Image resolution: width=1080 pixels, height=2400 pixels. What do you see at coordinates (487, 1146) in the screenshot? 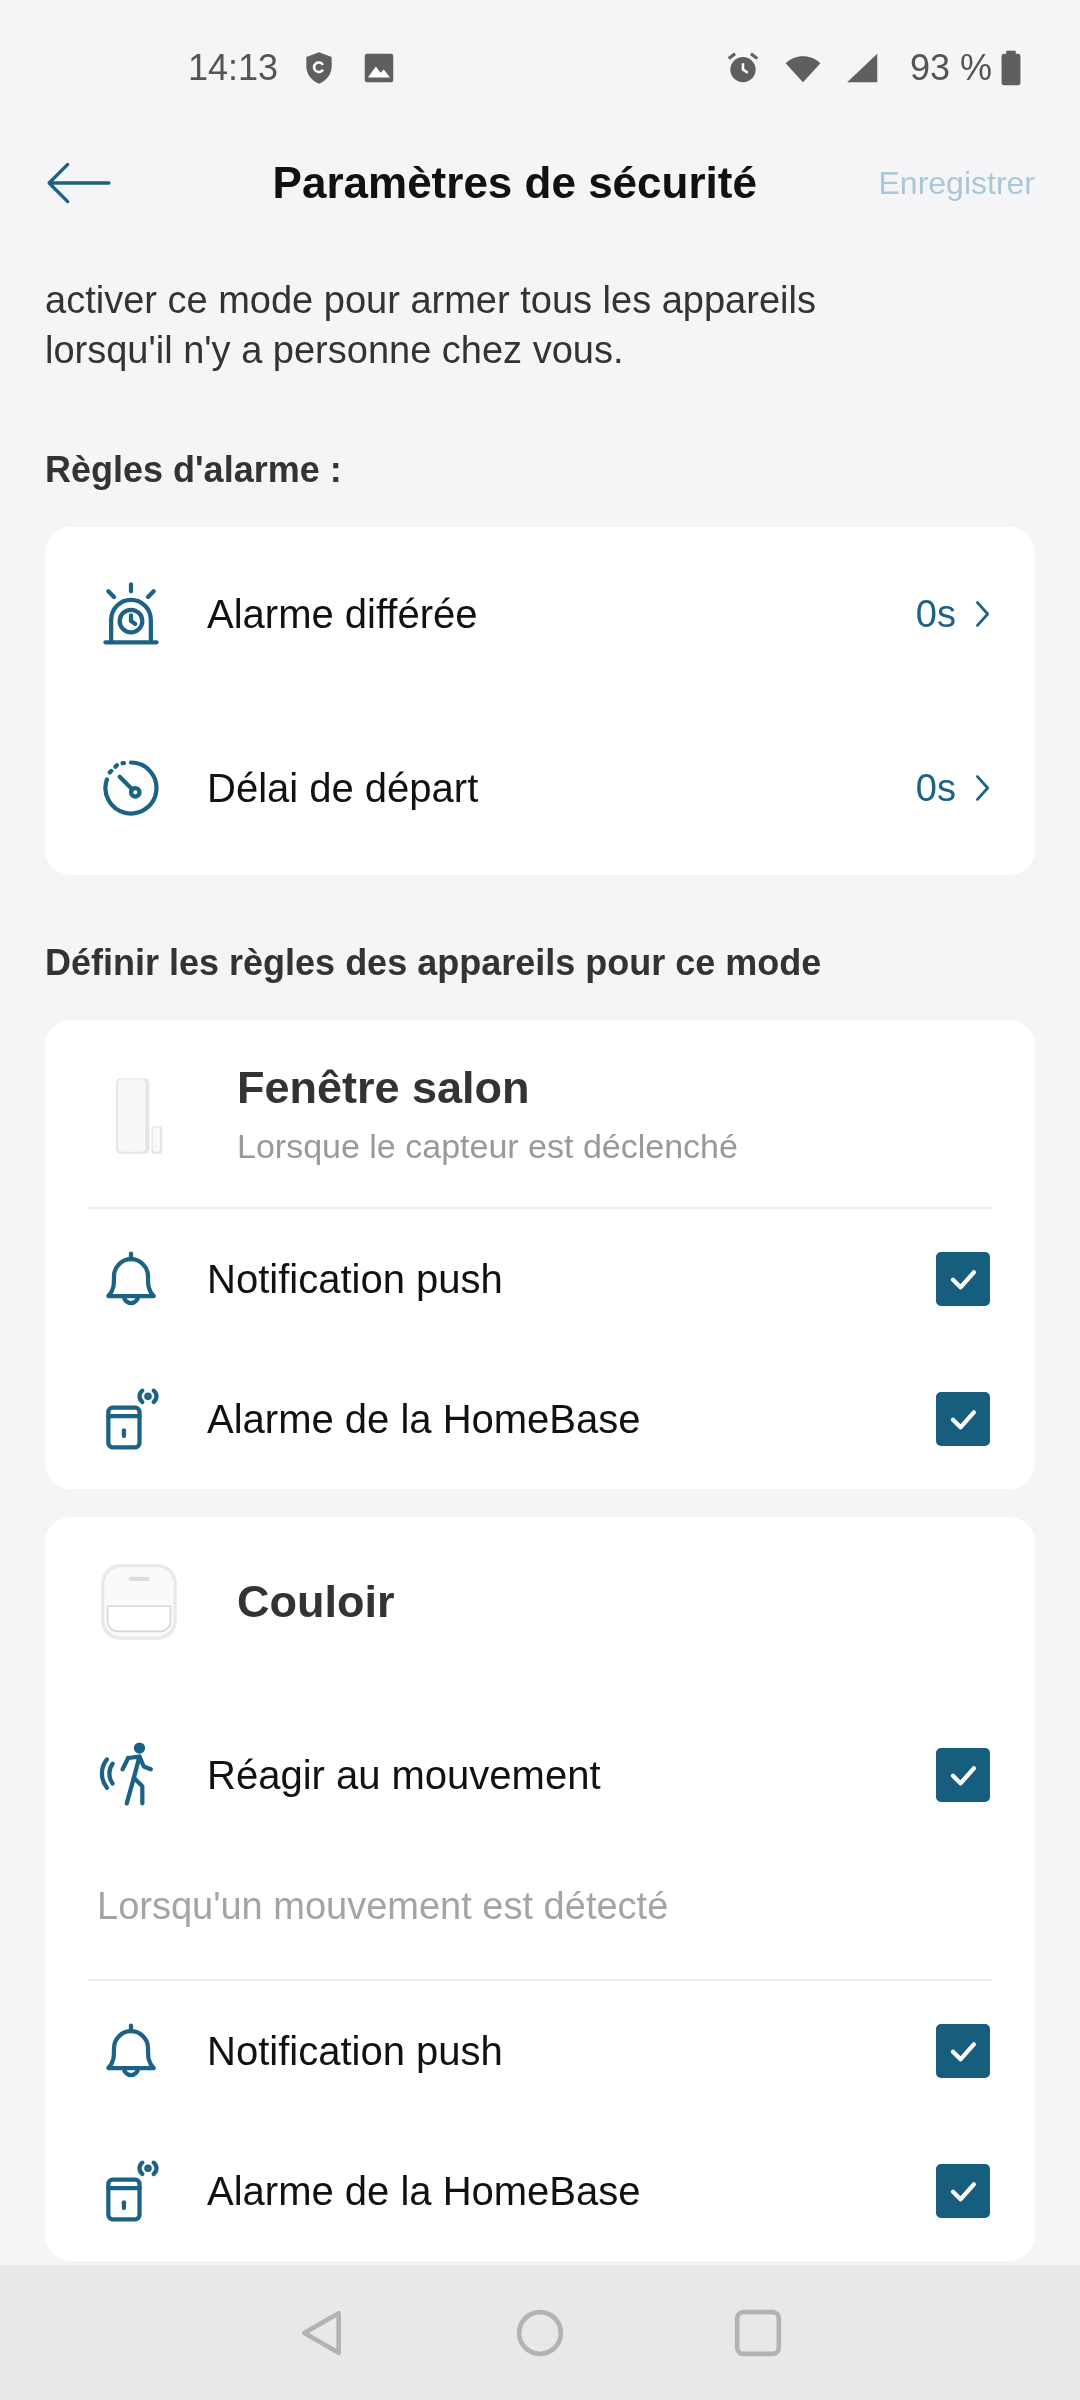
I see `trigger-text: Lorsque le capteur est déclenché` at bounding box center [487, 1146].